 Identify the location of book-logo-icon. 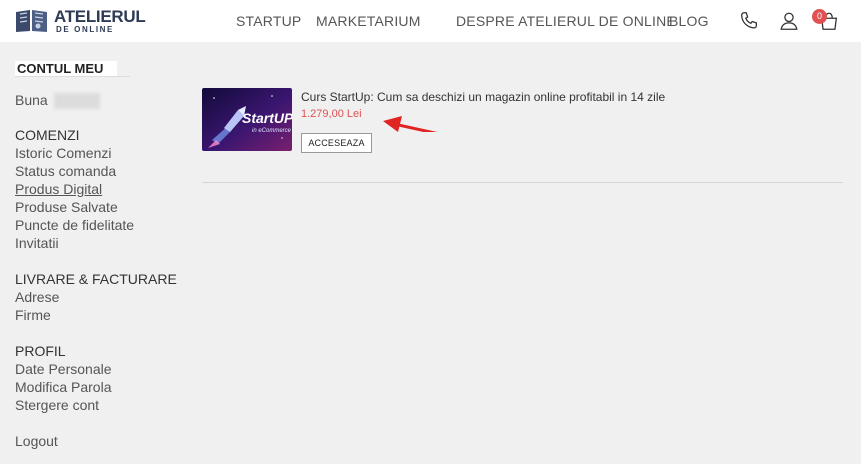
(31, 21).